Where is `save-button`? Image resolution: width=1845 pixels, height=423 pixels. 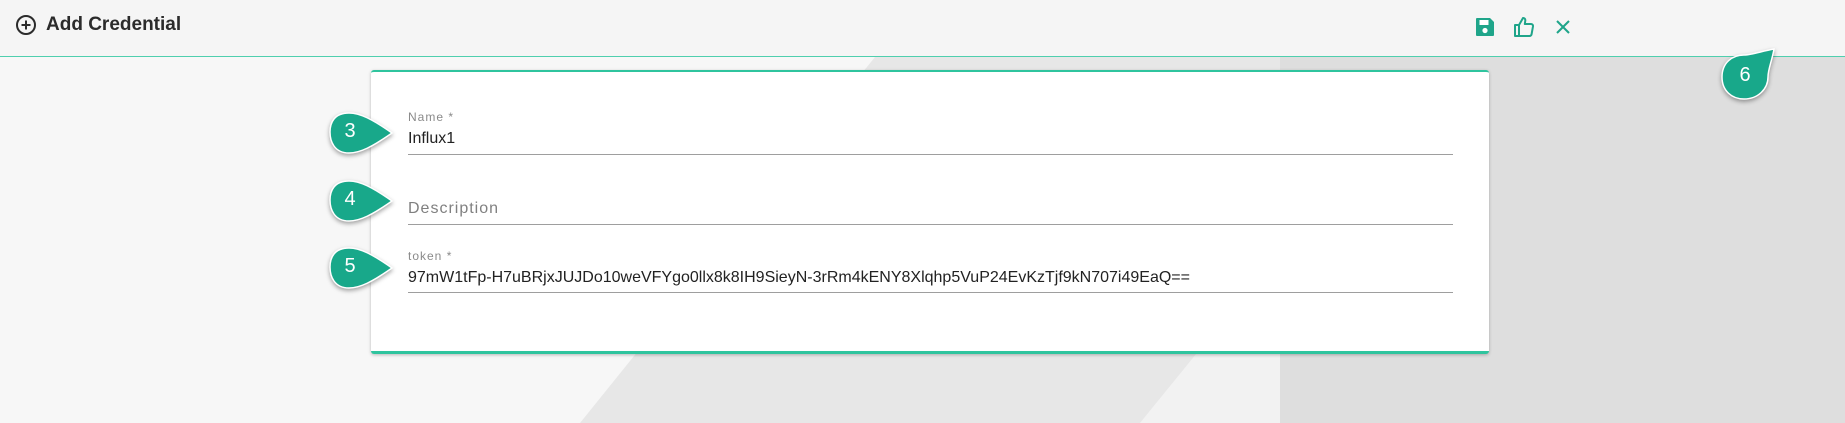
save-button is located at coordinates (1485, 27).